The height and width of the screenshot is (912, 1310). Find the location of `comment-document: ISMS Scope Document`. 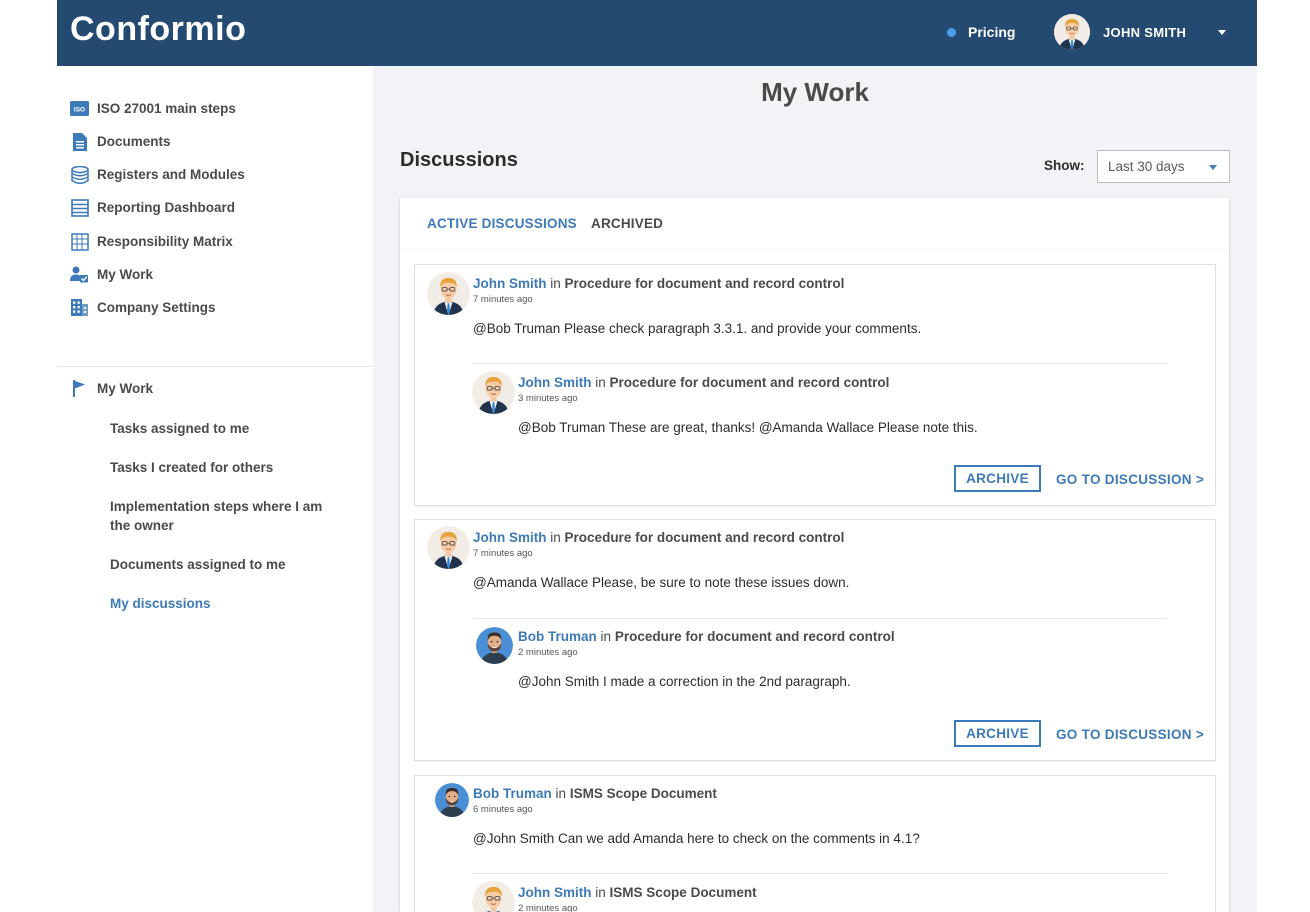

comment-document: ISMS Scope Document is located at coordinates (643, 793).